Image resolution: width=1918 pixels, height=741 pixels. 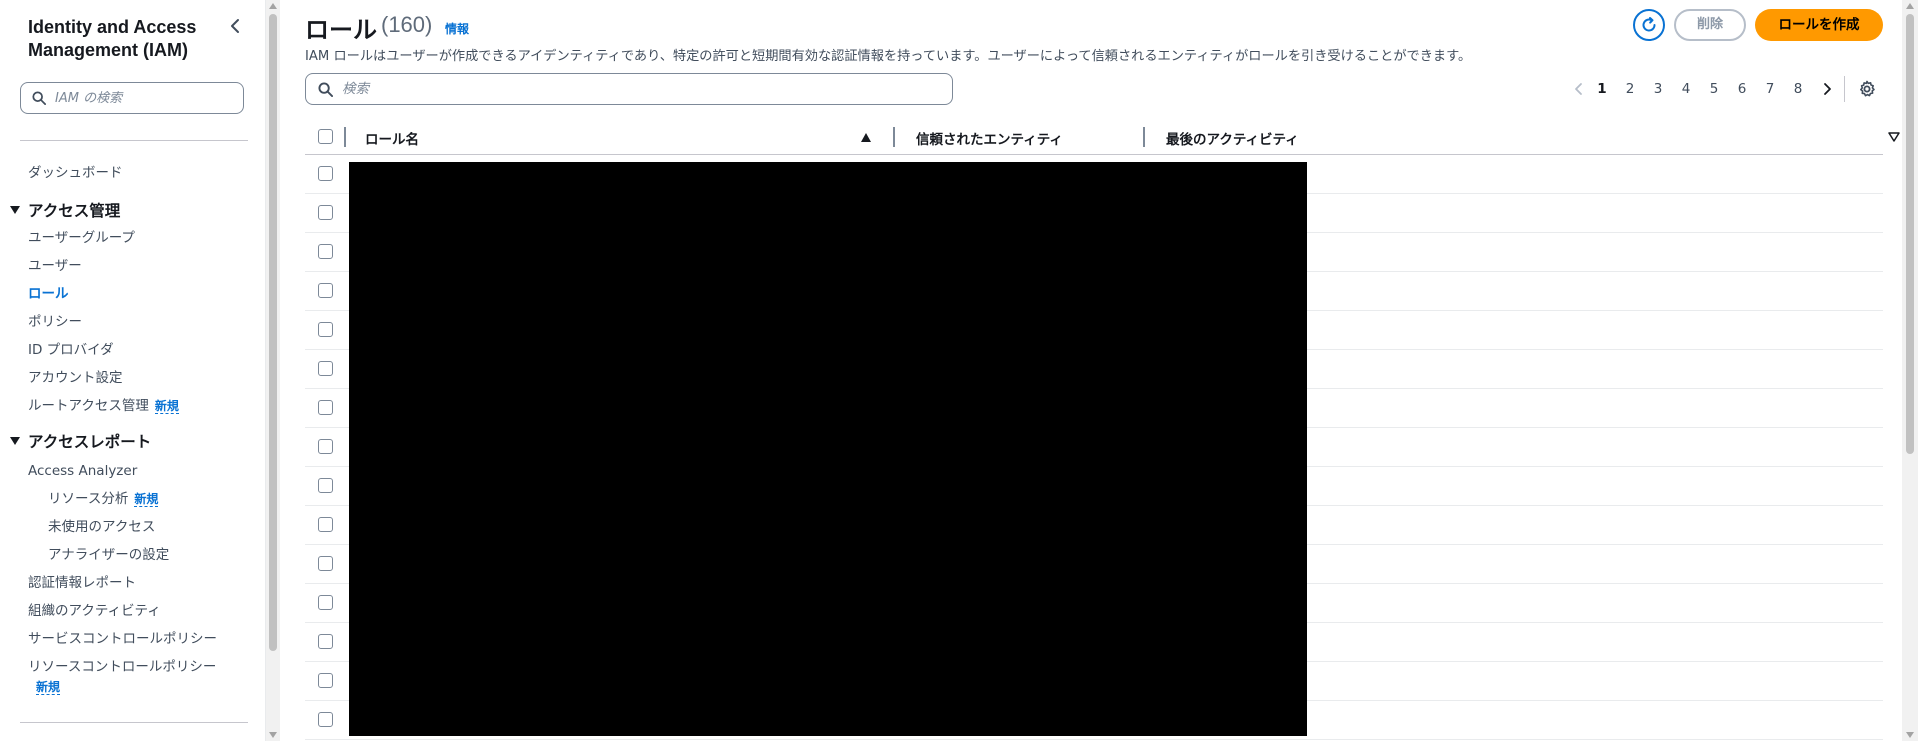 What do you see at coordinates (75, 173) in the screenshot?
I see `sidebar-item-dashboard: ダッシュボード` at bounding box center [75, 173].